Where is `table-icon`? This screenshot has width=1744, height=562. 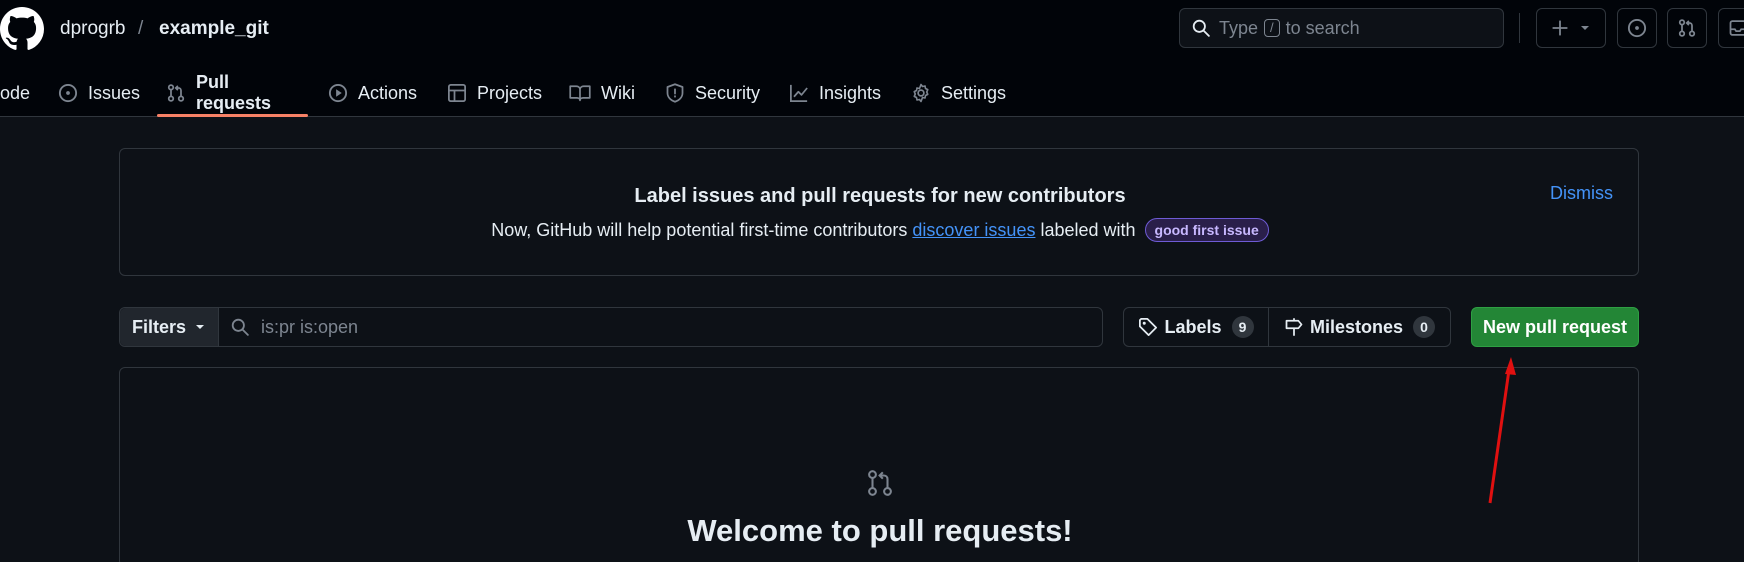
table-icon is located at coordinates (457, 93).